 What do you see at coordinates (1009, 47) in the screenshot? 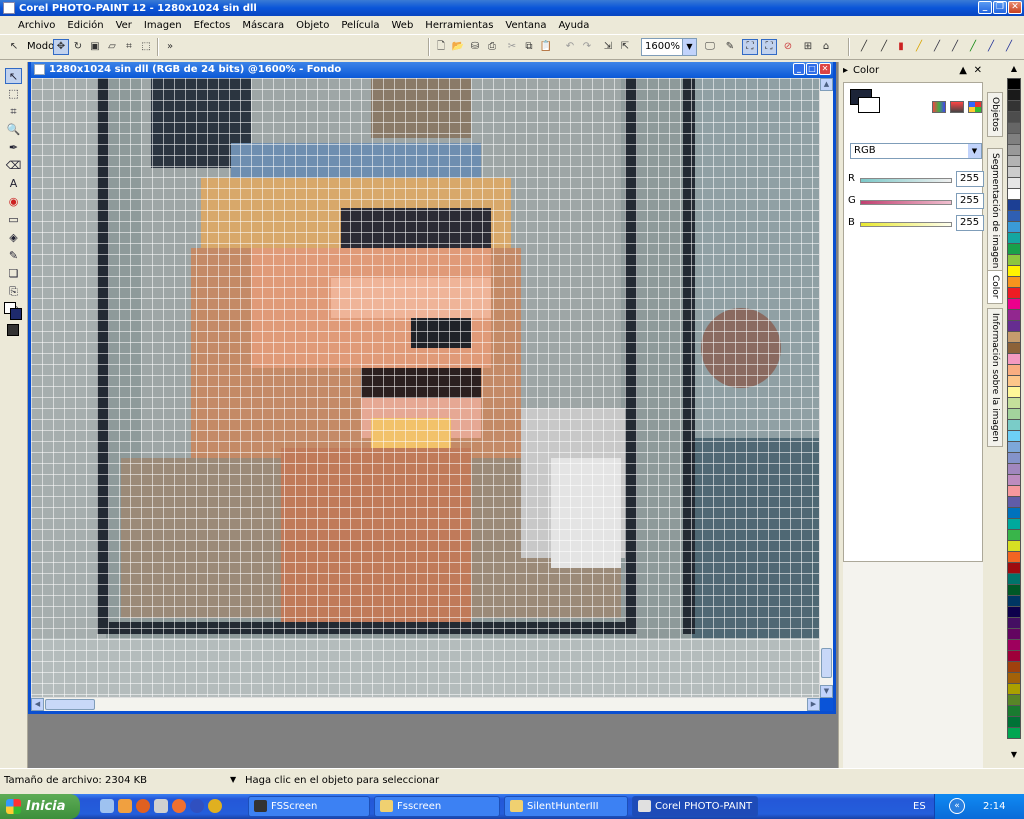
I see `calligraphy-icon: ╱` at bounding box center [1009, 47].